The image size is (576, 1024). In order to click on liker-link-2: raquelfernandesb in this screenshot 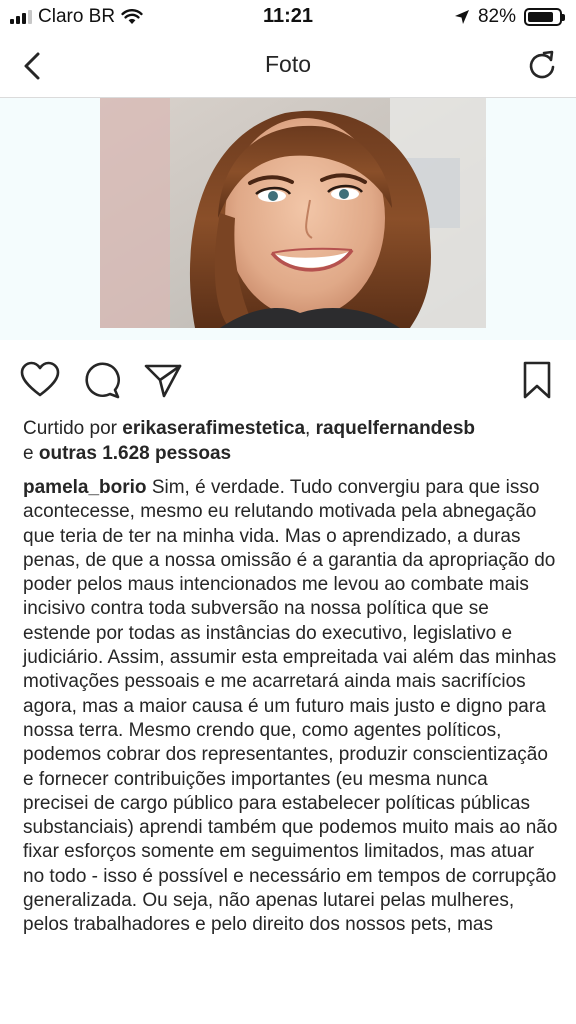, I will do `click(395, 428)`.